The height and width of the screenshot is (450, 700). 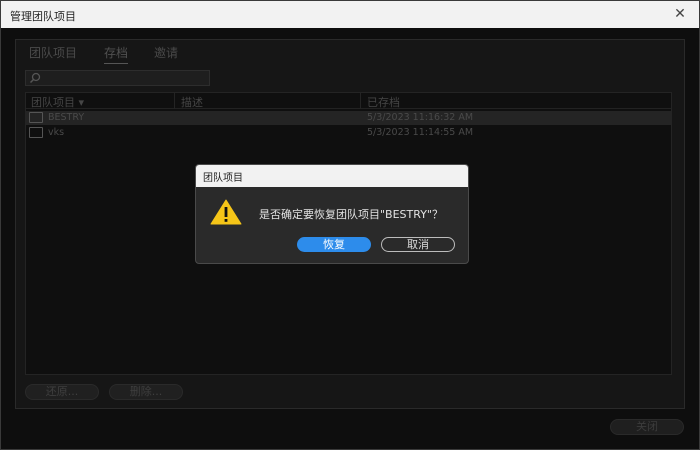 I want to click on search-icon, so click(x=35, y=78).